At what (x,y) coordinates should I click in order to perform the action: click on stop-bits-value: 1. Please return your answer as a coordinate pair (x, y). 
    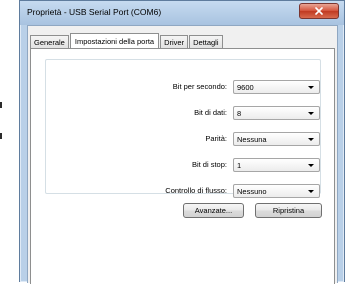
    Looking at the image, I should click on (239, 165).